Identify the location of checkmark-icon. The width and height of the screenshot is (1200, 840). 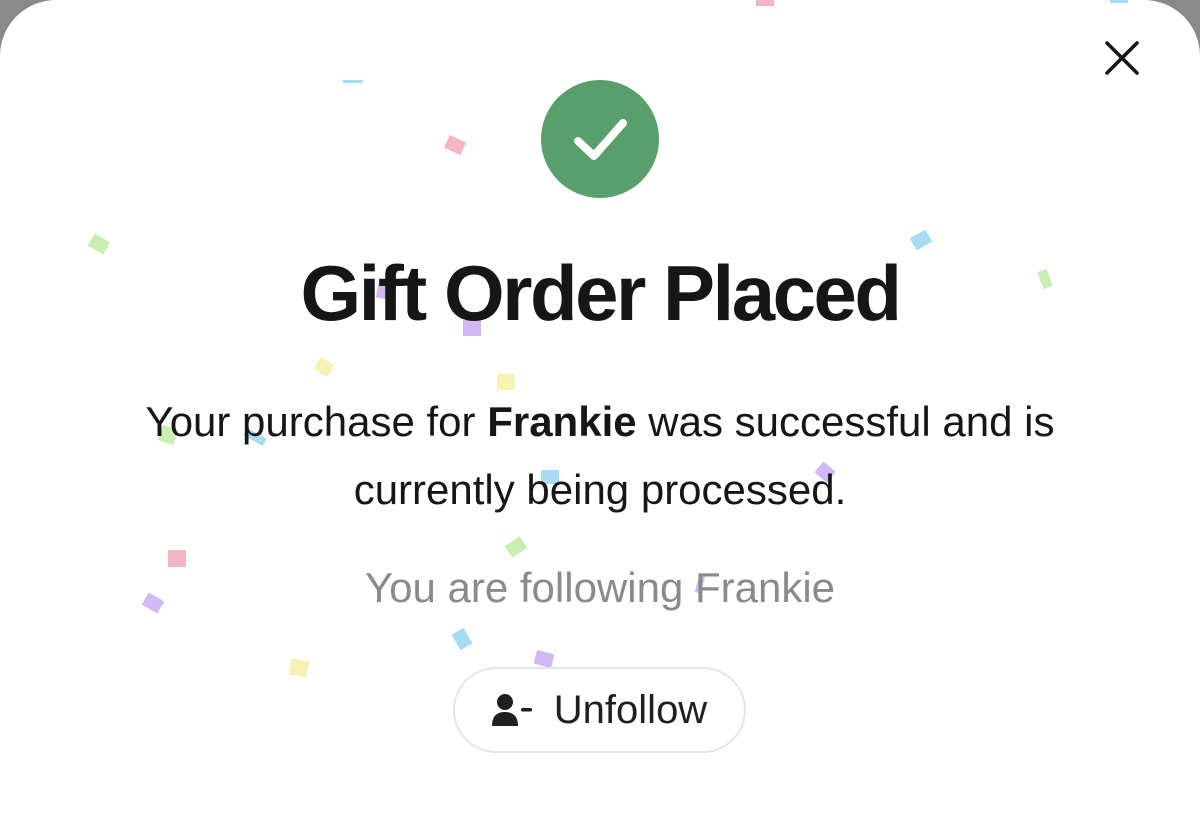
(600, 139).